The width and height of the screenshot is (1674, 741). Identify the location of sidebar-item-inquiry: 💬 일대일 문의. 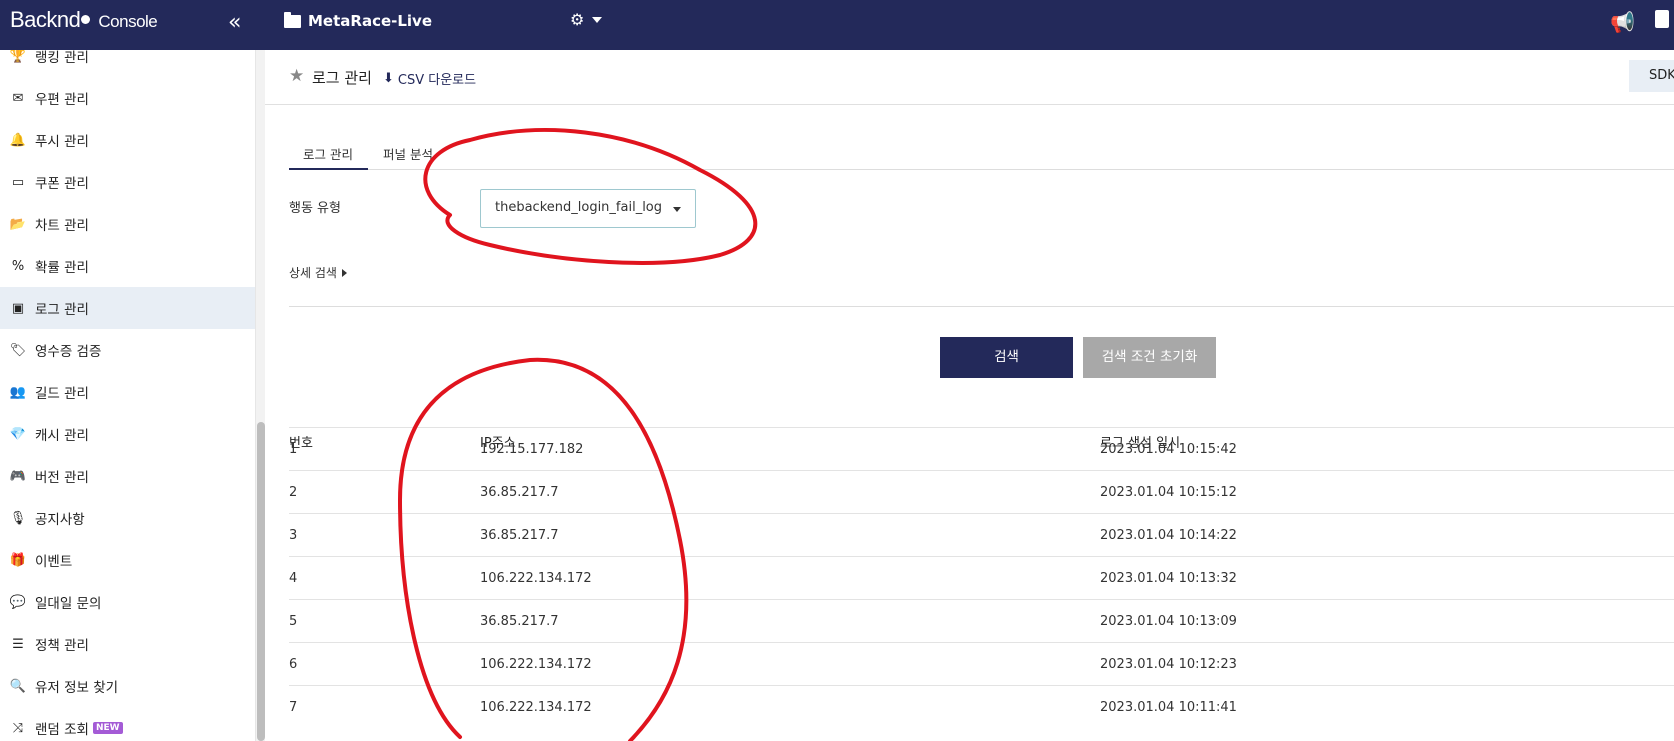
(127, 602).